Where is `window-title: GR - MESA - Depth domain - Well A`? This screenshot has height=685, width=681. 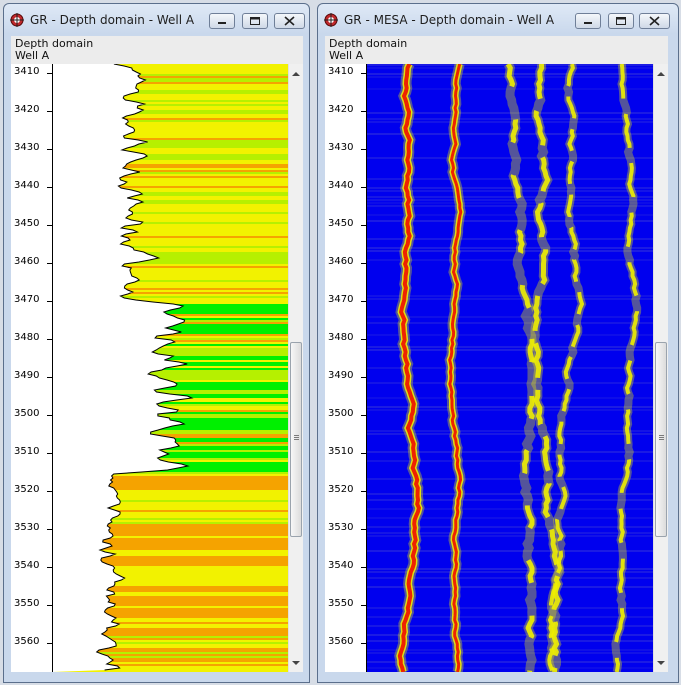
window-title: GR - MESA - Depth domain - Well A is located at coordinates (449, 20).